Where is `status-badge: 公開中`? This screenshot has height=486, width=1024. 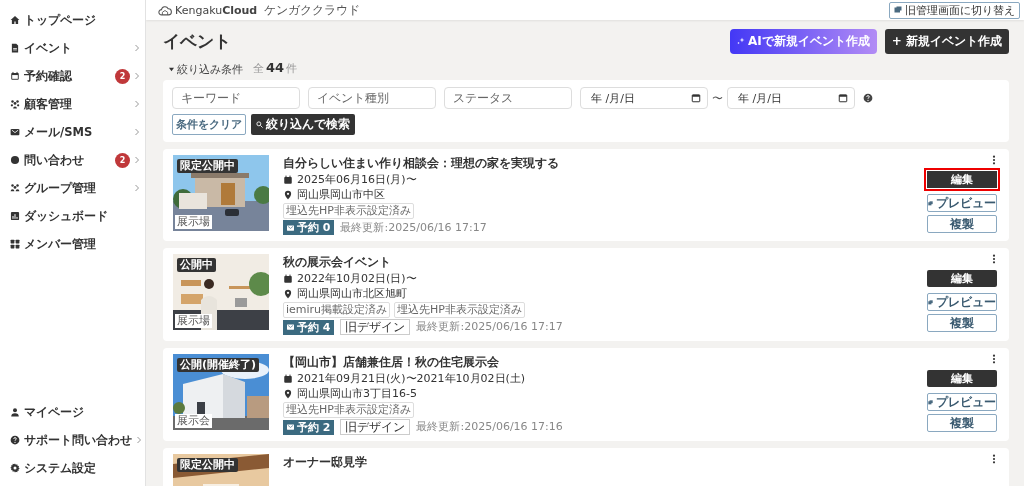 status-badge: 公開中 is located at coordinates (196, 265).